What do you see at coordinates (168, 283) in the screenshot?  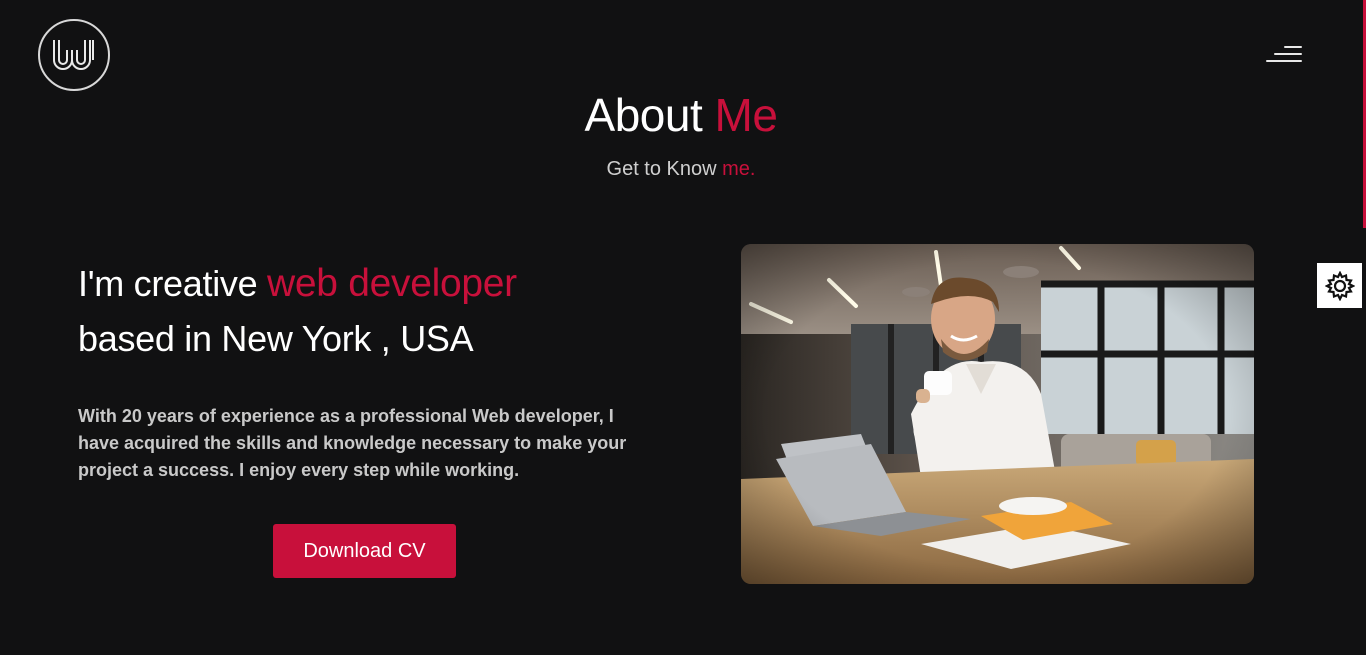 I see `headline-main: I'm creative` at bounding box center [168, 283].